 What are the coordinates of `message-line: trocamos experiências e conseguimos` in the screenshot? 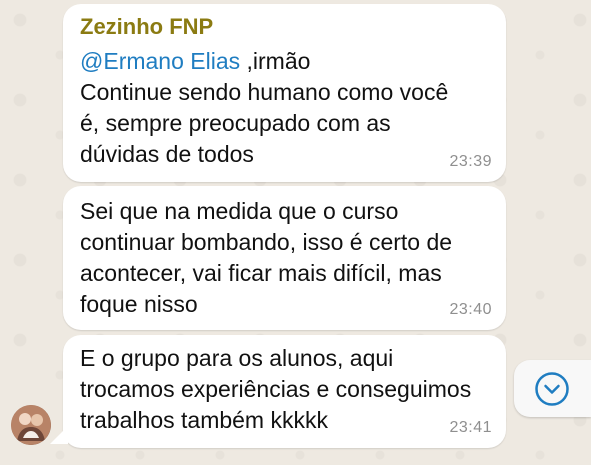 It's located at (276, 389).